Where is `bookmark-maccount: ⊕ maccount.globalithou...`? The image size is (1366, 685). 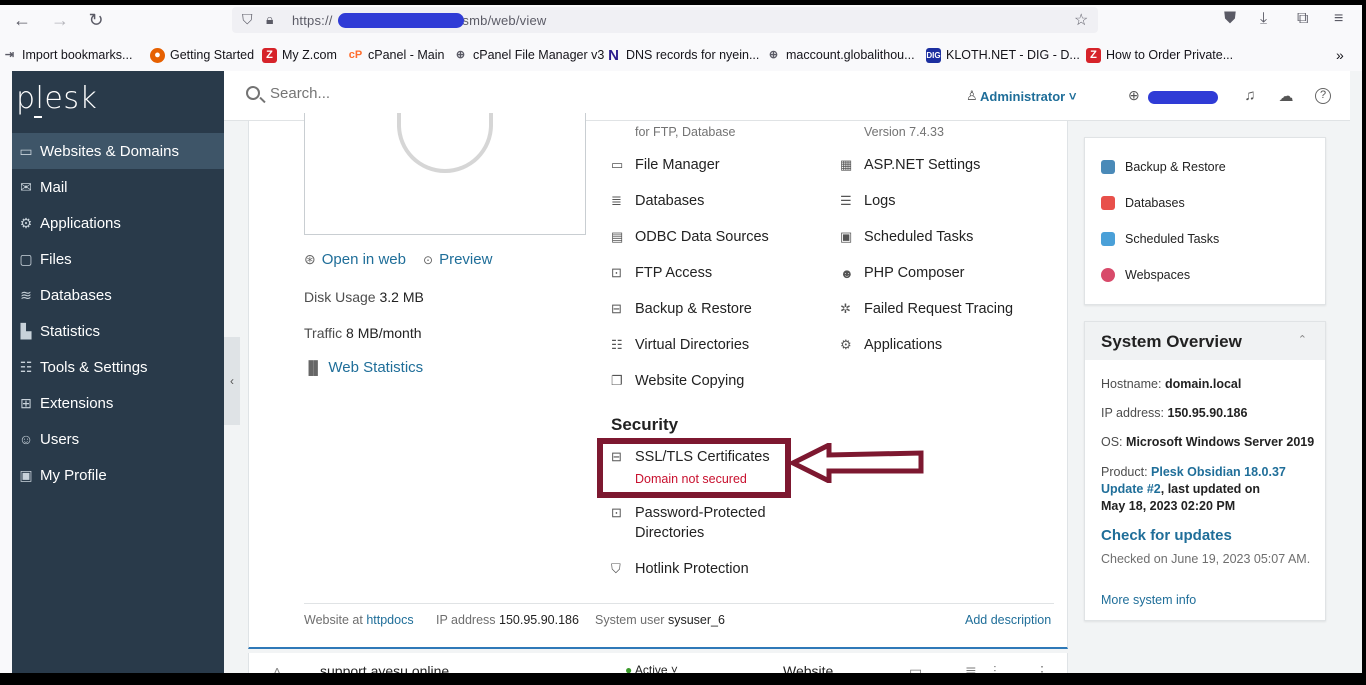 bookmark-maccount: ⊕ maccount.globalithou... is located at coordinates (840, 55).